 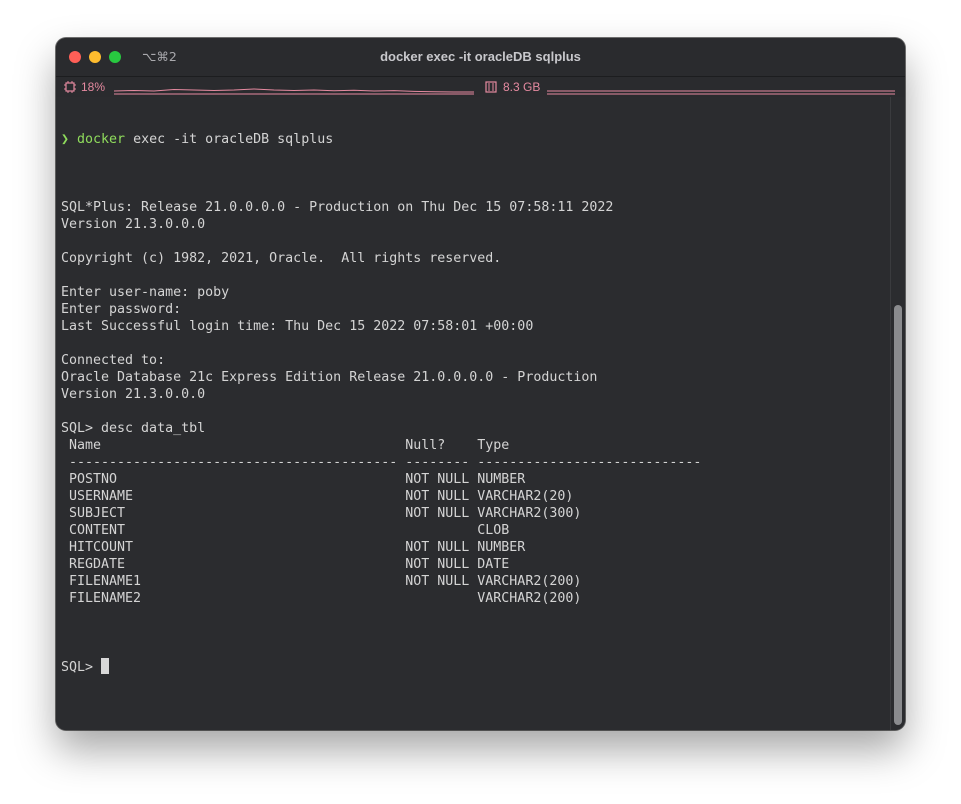 What do you see at coordinates (229, 139) in the screenshot?
I see `command-args: exec -it oracleDB sqlplus` at bounding box center [229, 139].